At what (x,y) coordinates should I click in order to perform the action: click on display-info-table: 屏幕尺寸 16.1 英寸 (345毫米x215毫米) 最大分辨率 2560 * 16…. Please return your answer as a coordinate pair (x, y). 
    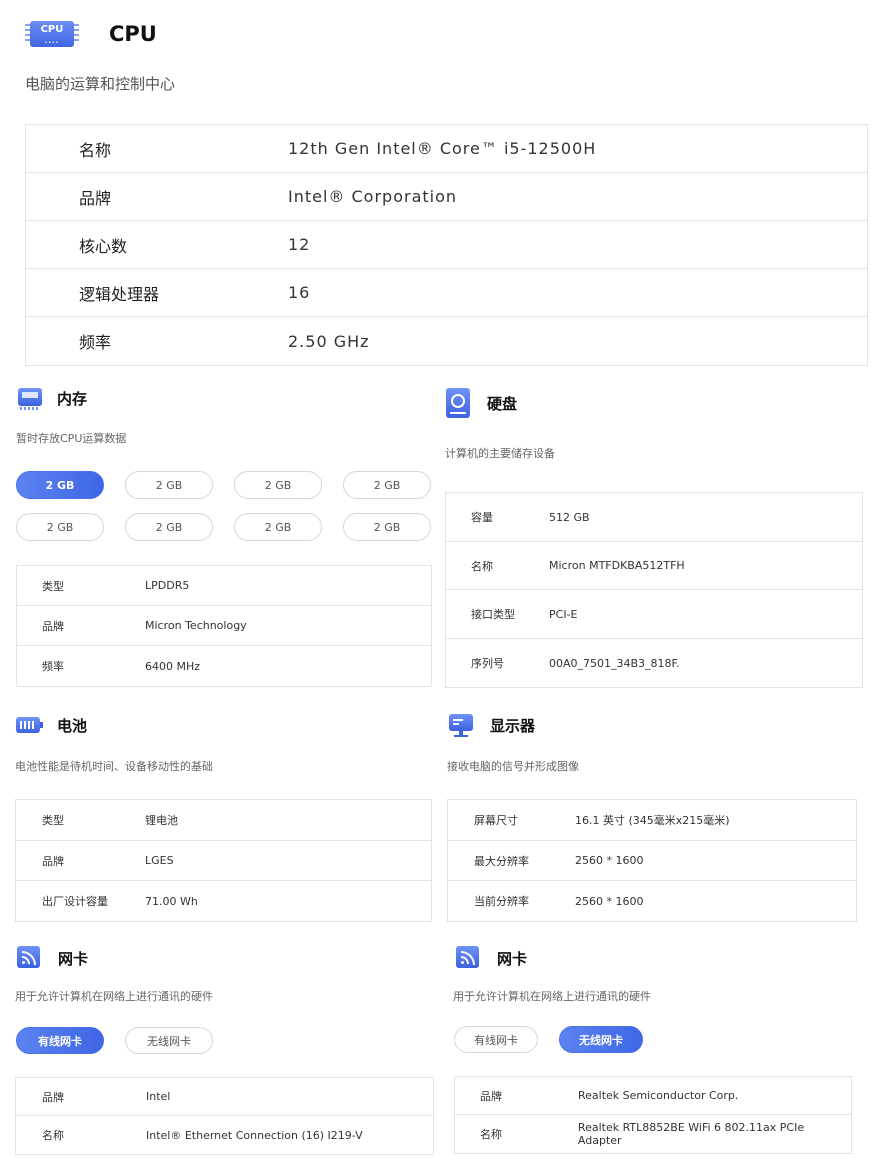
    Looking at the image, I should click on (652, 860).